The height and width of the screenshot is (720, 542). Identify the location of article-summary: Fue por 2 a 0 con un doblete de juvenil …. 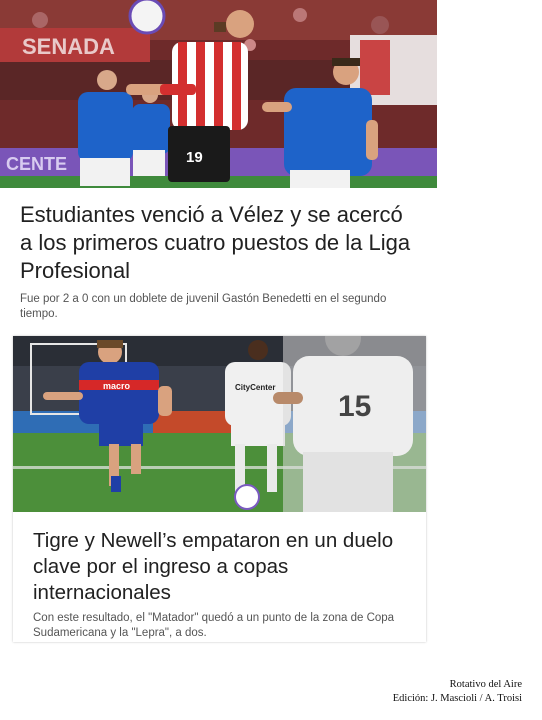
(203, 306).